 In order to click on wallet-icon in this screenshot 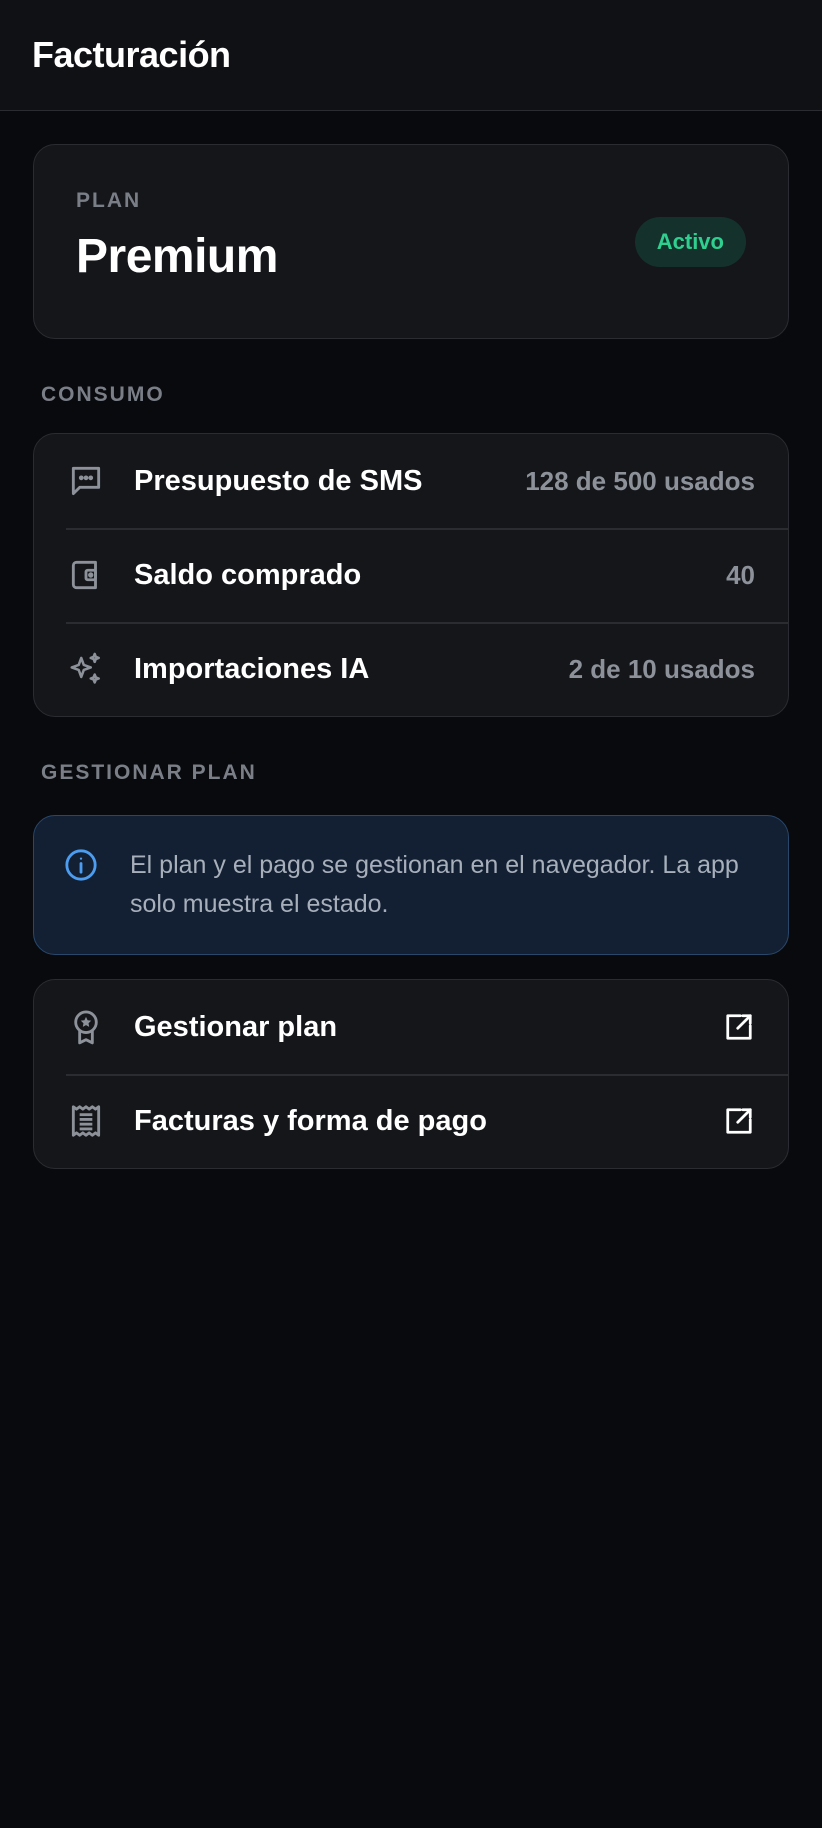, I will do `click(86, 575)`.